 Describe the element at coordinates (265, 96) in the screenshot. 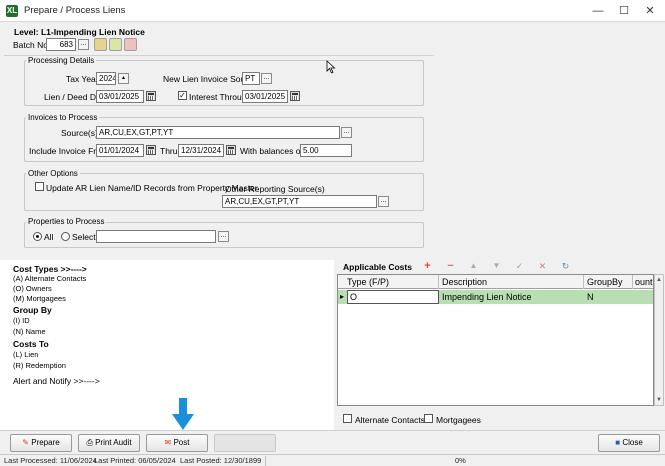

I see `interest-through-input: 03/01/2025` at that location.